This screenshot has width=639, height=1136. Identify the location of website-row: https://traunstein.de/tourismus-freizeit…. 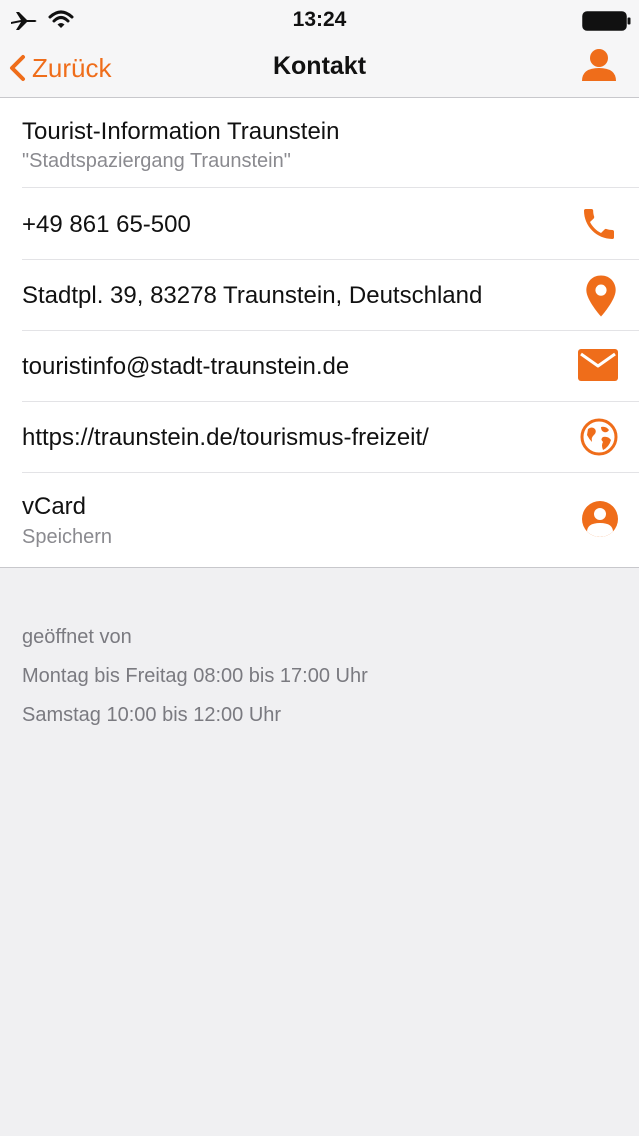
(330, 437).